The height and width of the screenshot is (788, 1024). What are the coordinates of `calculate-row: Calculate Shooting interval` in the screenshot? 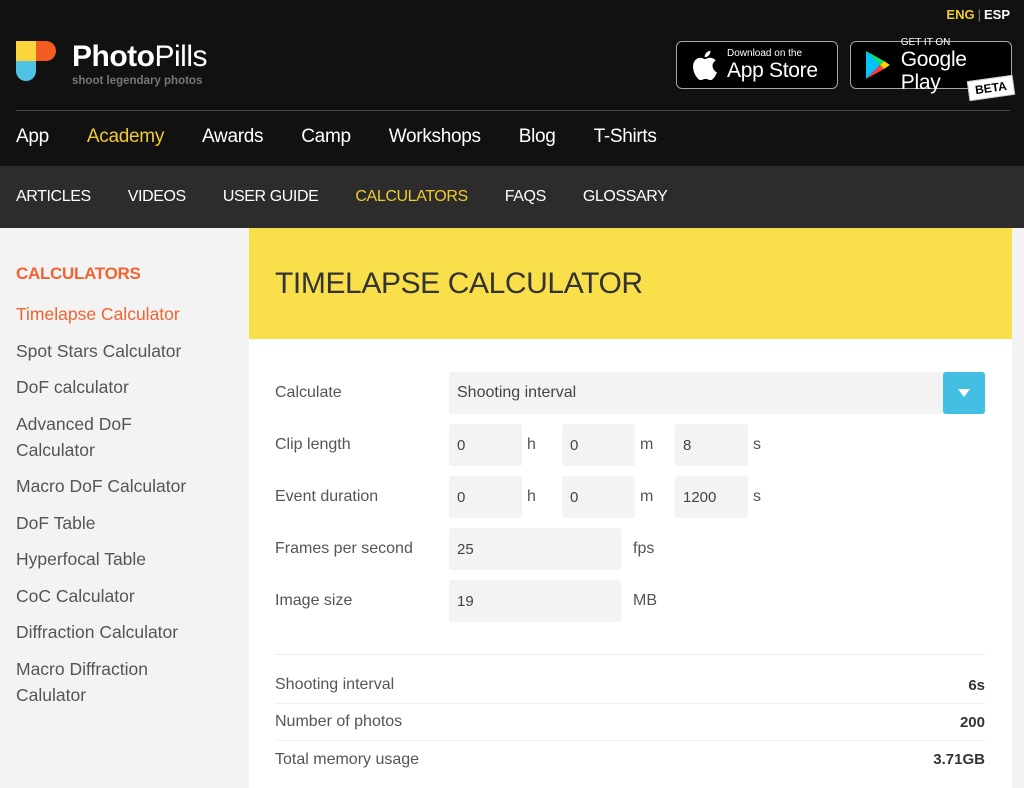 It's located at (630, 393).